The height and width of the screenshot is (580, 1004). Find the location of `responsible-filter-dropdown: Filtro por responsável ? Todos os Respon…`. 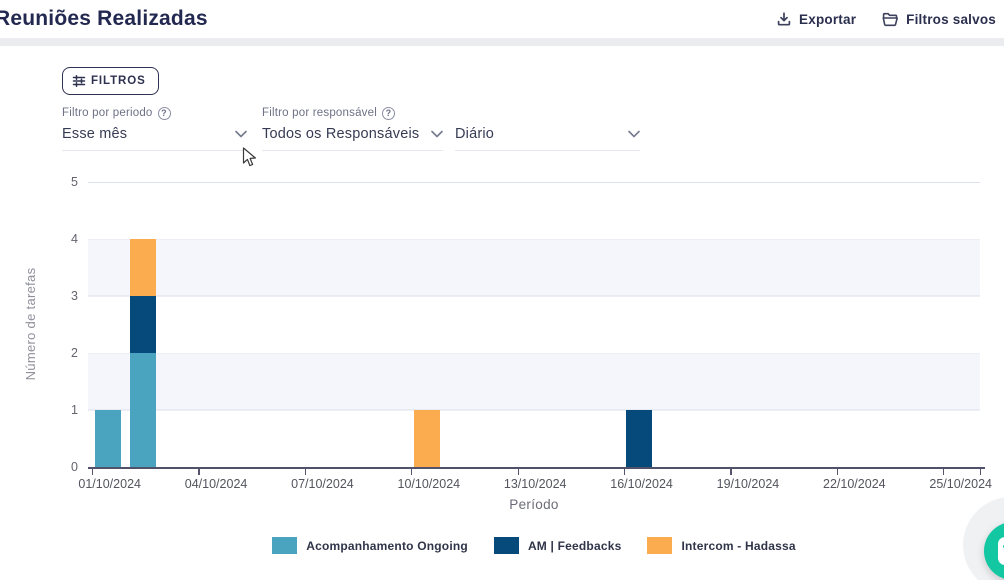

responsible-filter-dropdown: Filtro por responsável ? Todos os Respon… is located at coordinates (352, 128).